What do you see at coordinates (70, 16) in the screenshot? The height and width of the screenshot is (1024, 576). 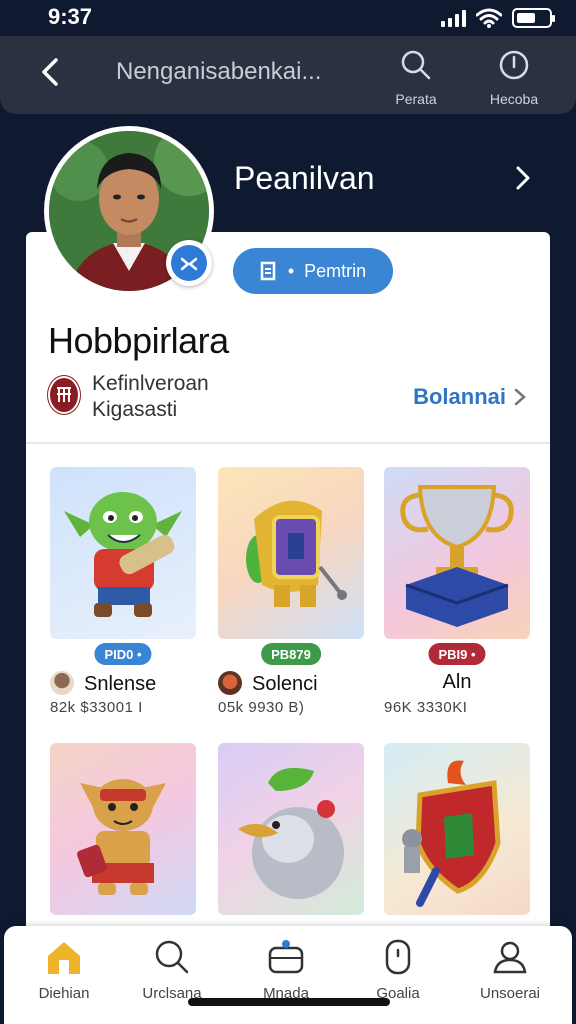 I see `status-time: 9:37` at bounding box center [70, 16].